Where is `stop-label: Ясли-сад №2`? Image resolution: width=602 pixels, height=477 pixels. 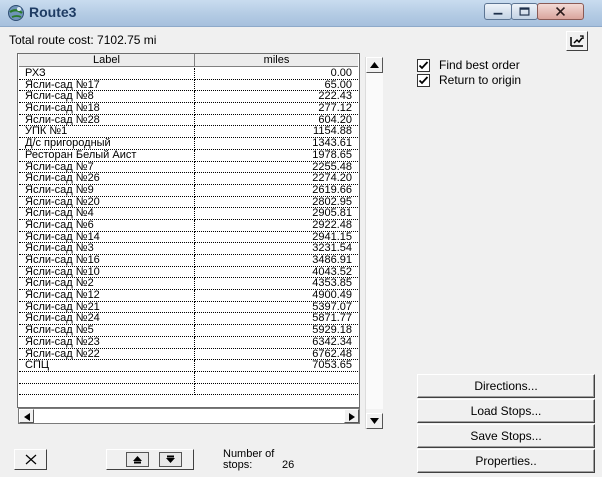
stop-label: Ясли-сад №2 is located at coordinates (107, 284).